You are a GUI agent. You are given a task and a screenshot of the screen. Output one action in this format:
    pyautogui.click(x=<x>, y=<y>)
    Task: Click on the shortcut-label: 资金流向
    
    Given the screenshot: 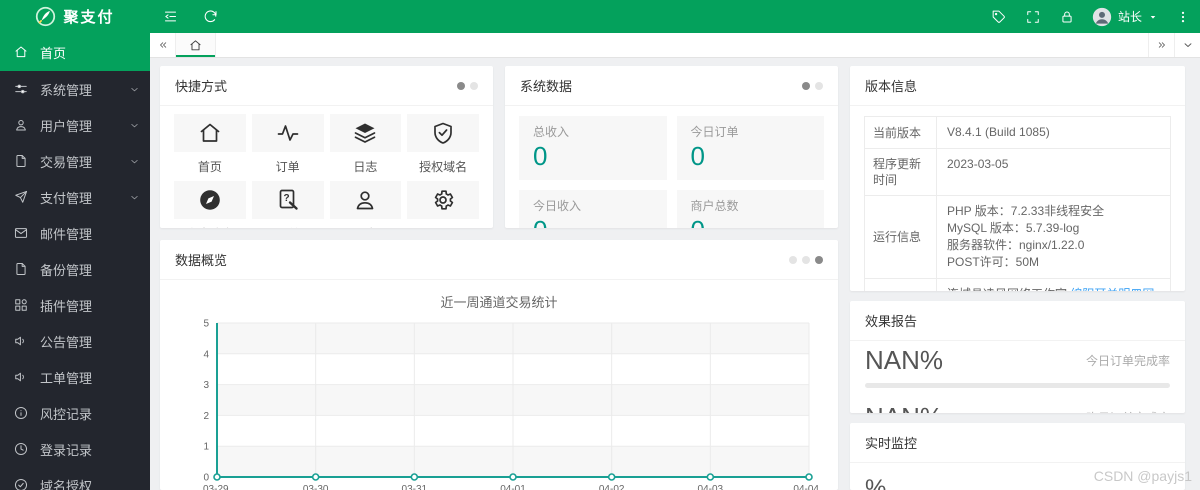 What is the action you would take?
    pyautogui.click(x=210, y=226)
    